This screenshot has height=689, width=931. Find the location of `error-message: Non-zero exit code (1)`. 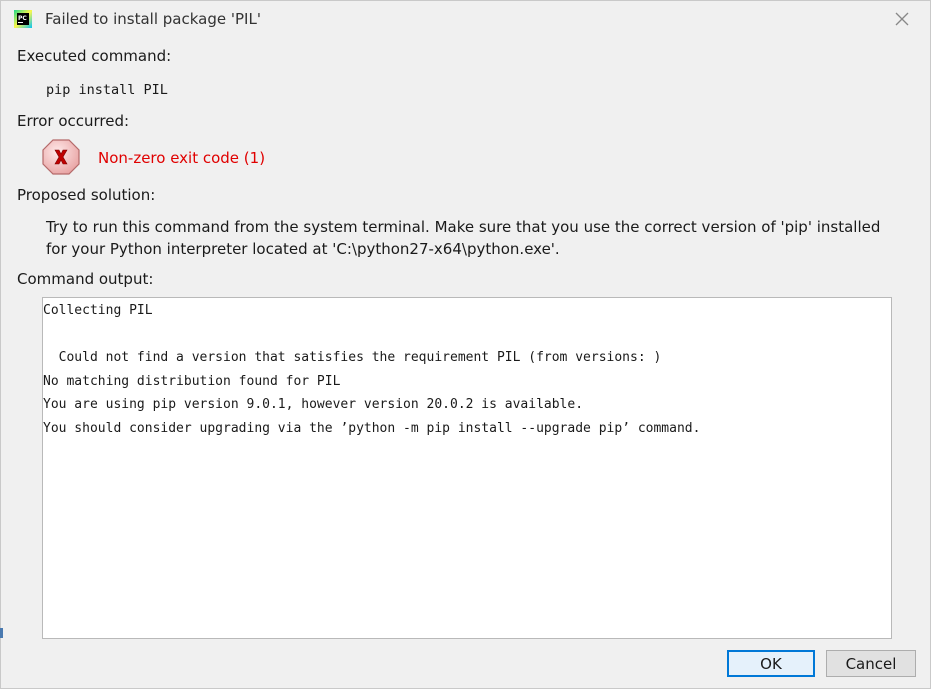

error-message: Non-zero exit code (1) is located at coordinates (182, 158).